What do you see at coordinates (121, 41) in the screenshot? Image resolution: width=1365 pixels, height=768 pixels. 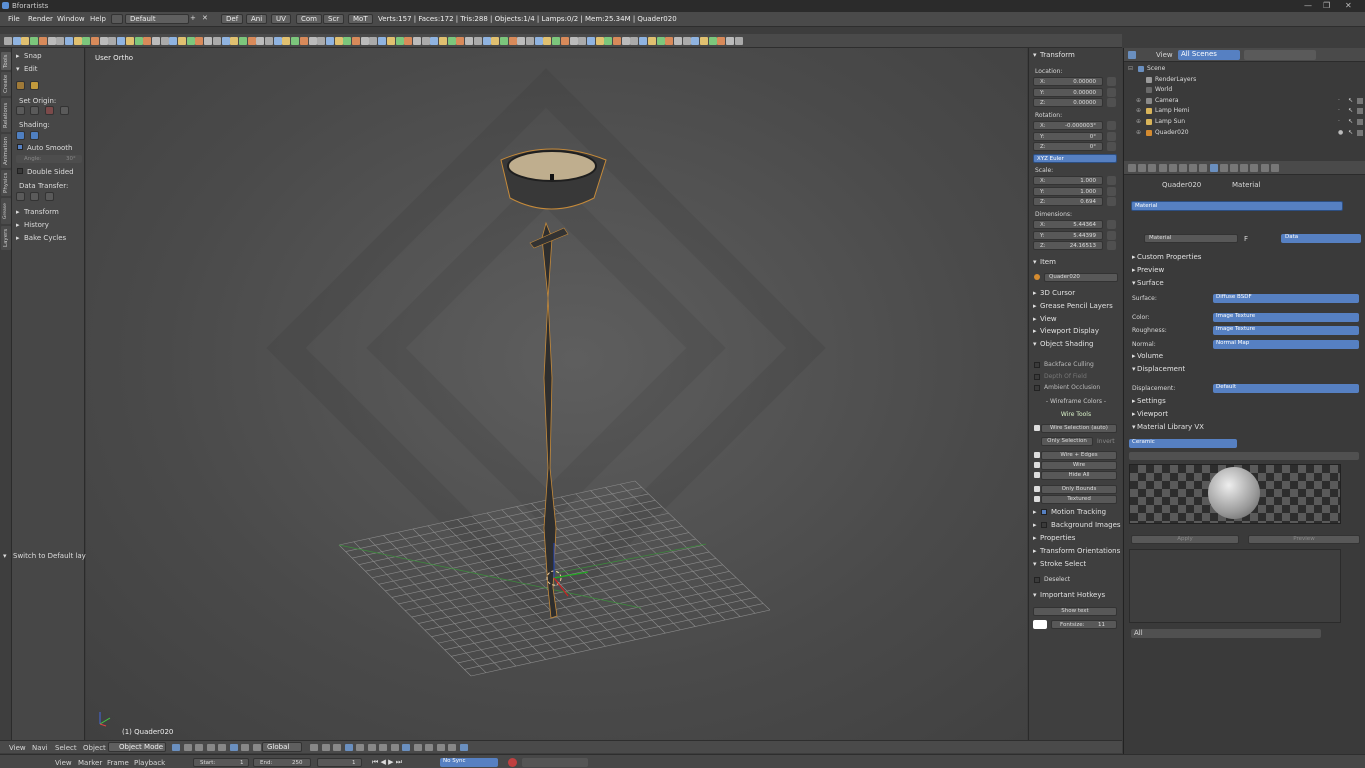 I see `toolbar-tool-13-icon` at bounding box center [121, 41].